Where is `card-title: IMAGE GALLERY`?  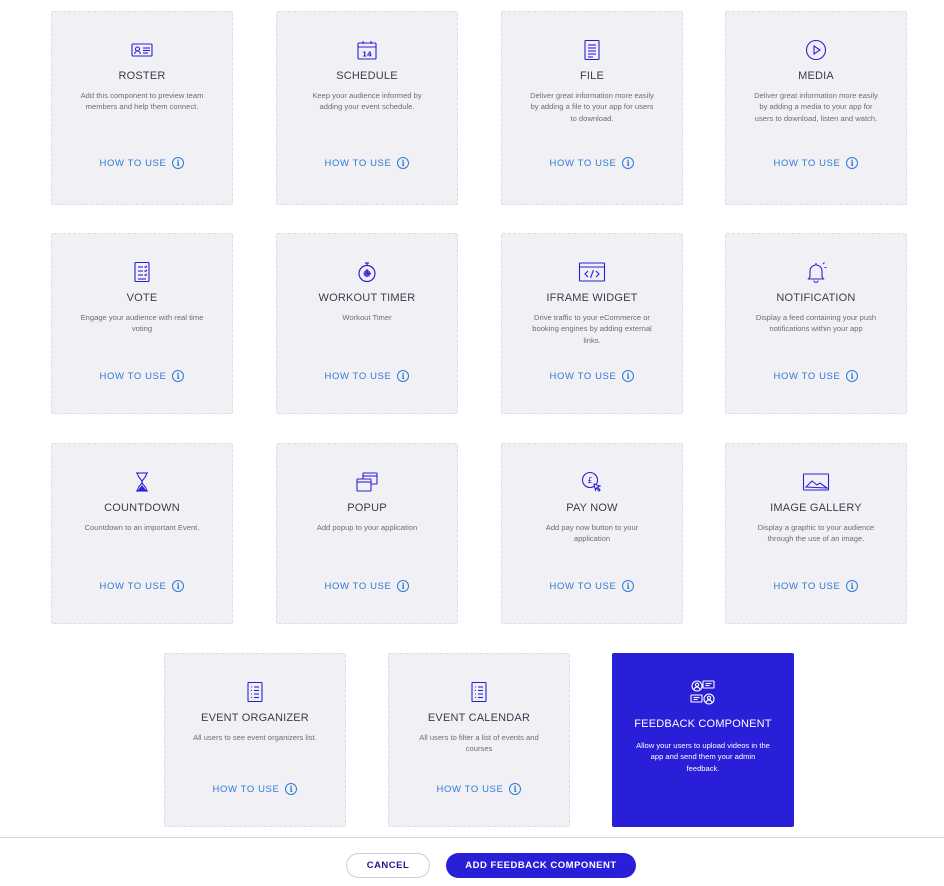 card-title: IMAGE GALLERY is located at coordinates (816, 508).